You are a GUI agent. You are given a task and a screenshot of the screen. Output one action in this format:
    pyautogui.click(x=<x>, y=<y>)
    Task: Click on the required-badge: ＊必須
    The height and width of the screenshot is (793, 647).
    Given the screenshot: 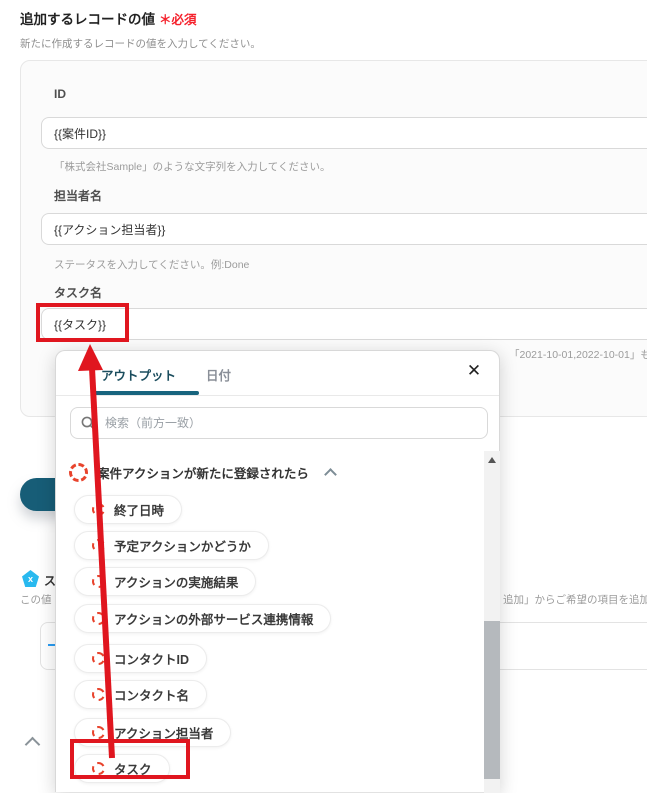 What is the action you would take?
    pyautogui.click(x=178, y=20)
    